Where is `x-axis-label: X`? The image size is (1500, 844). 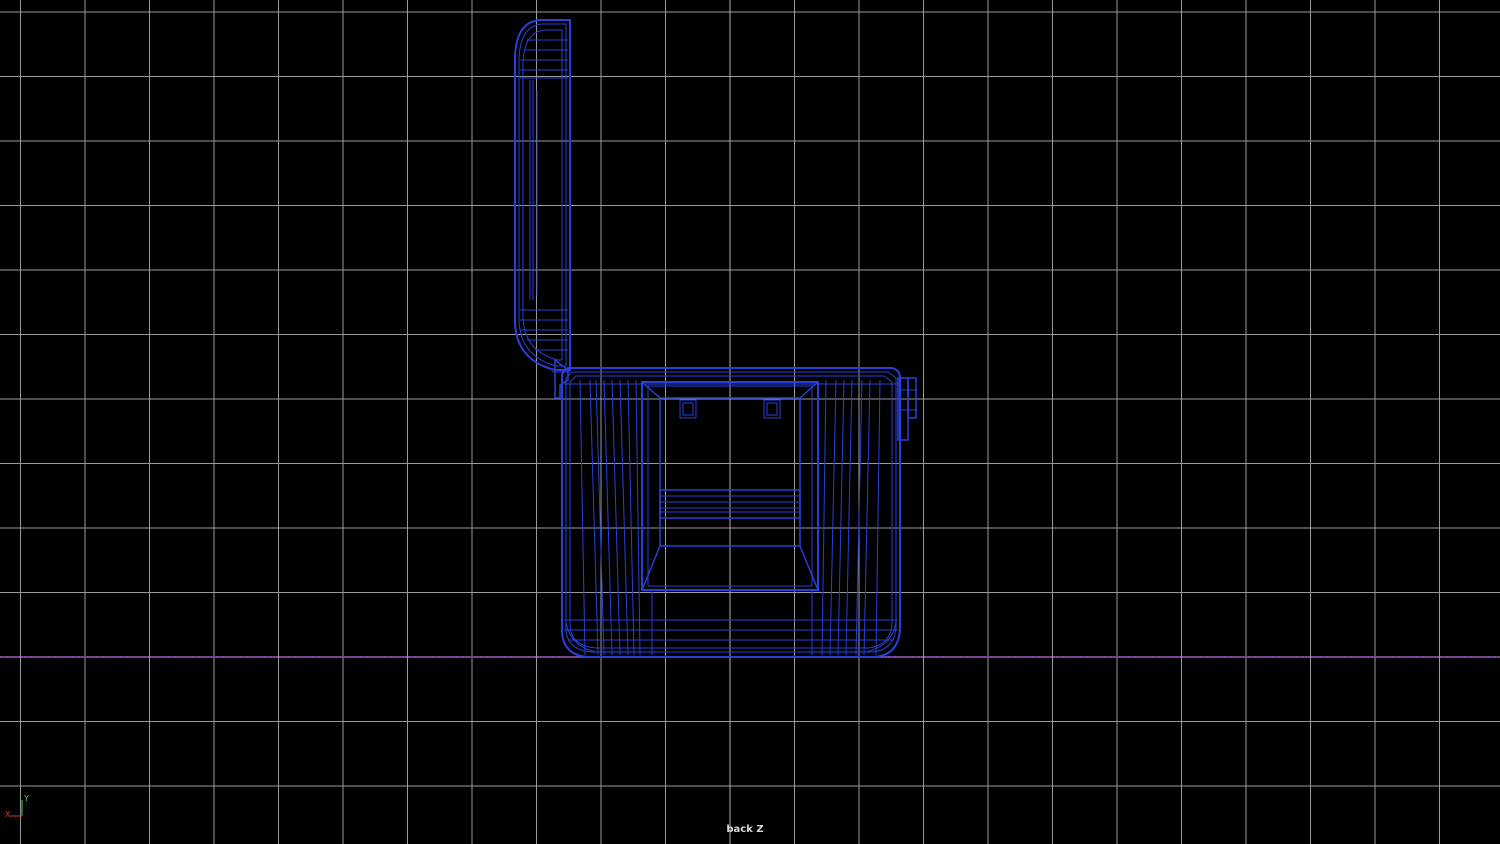 x-axis-label: X is located at coordinates (8, 814).